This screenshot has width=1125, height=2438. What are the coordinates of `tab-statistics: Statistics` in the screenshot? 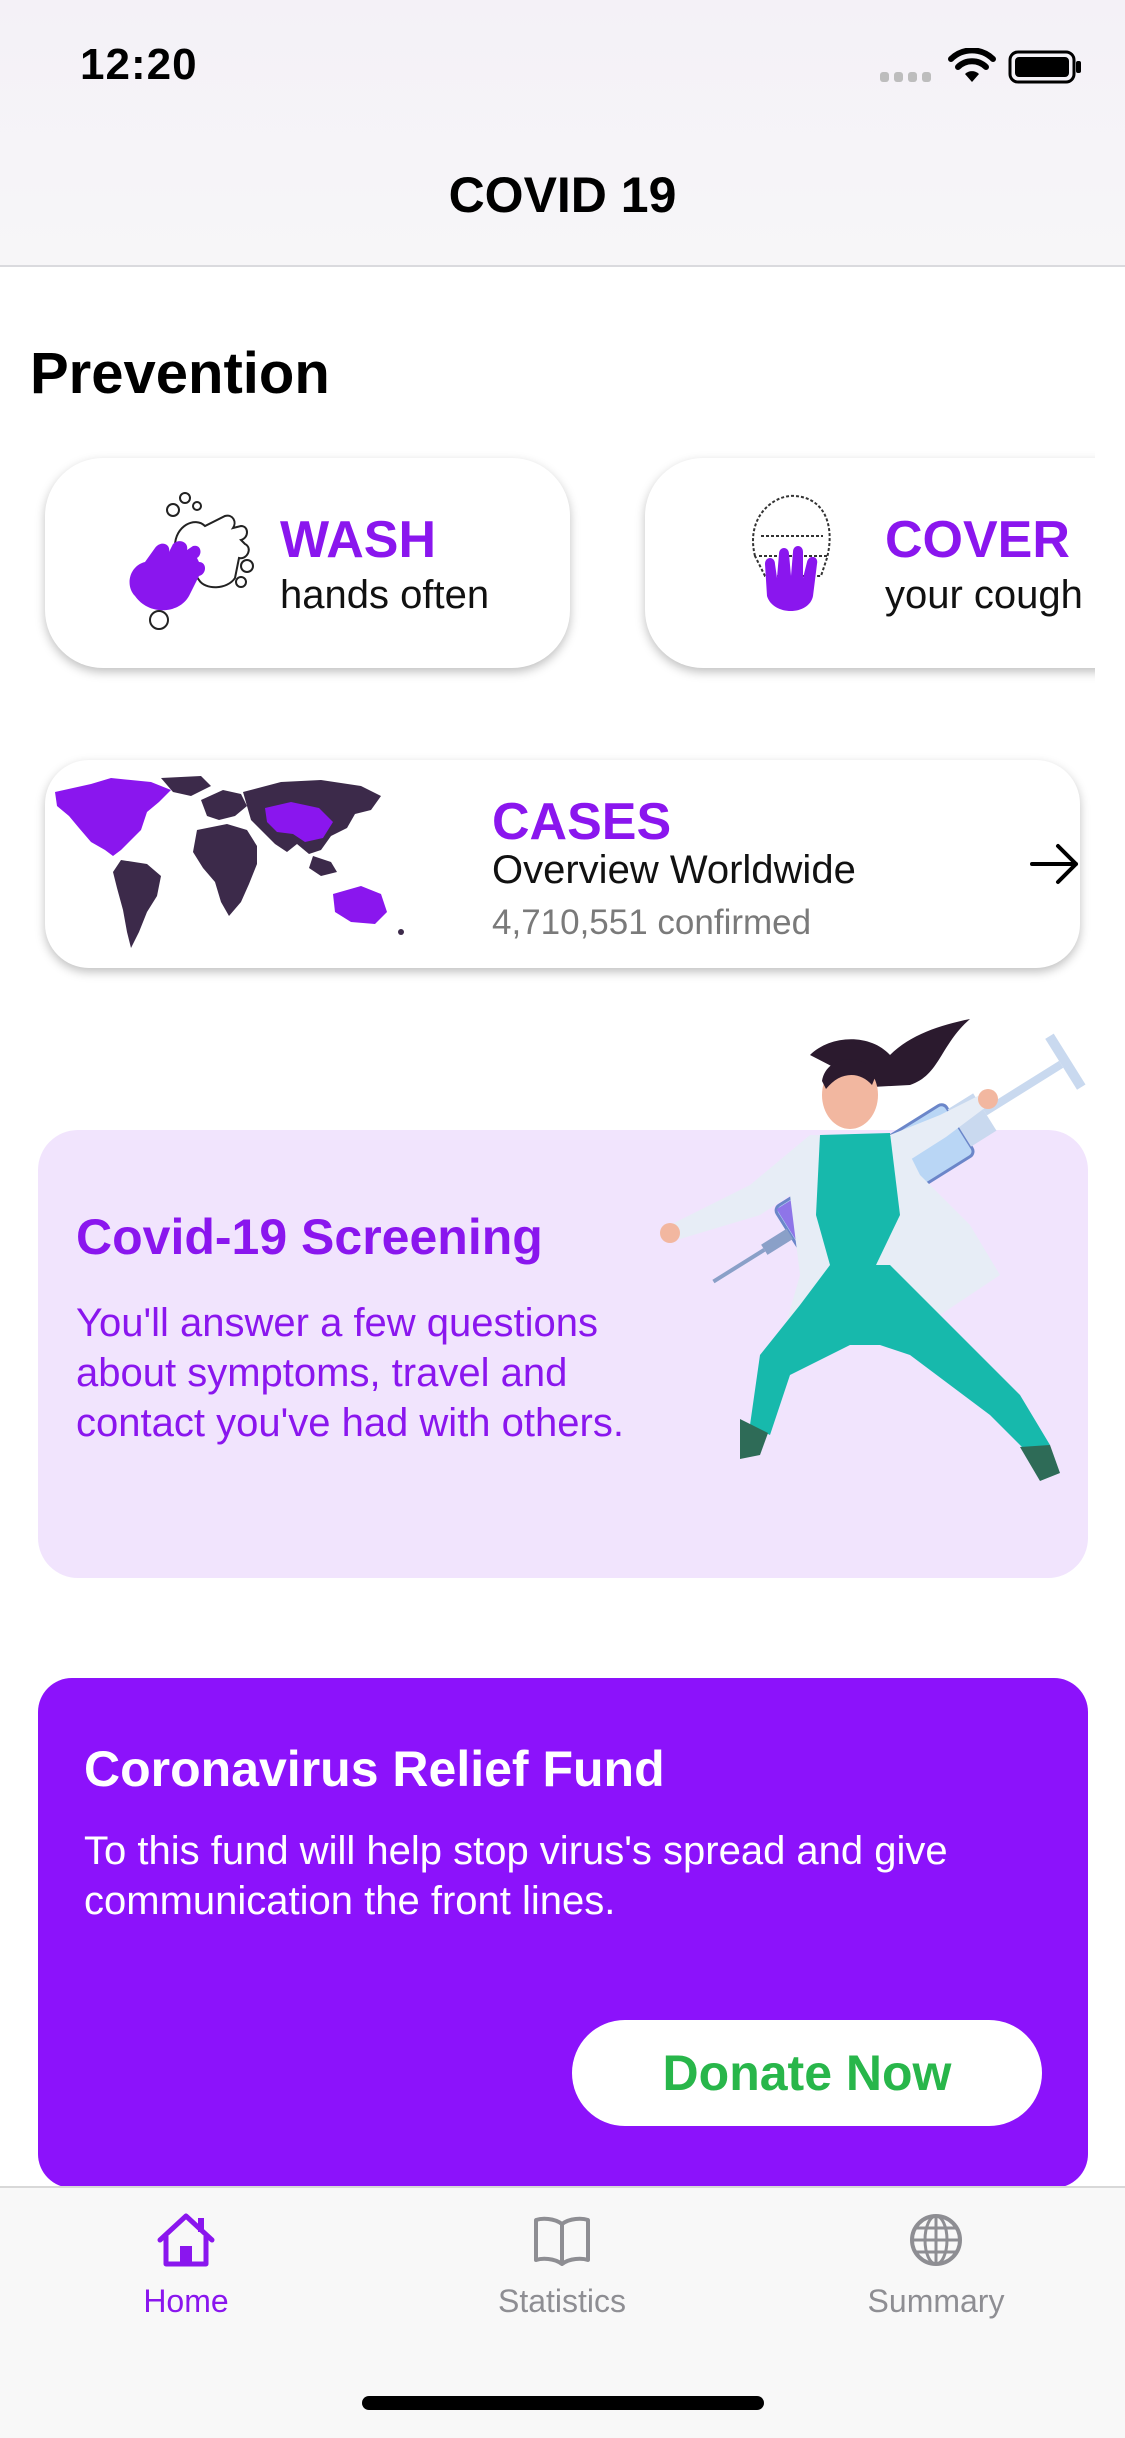 It's located at (562, 2265).